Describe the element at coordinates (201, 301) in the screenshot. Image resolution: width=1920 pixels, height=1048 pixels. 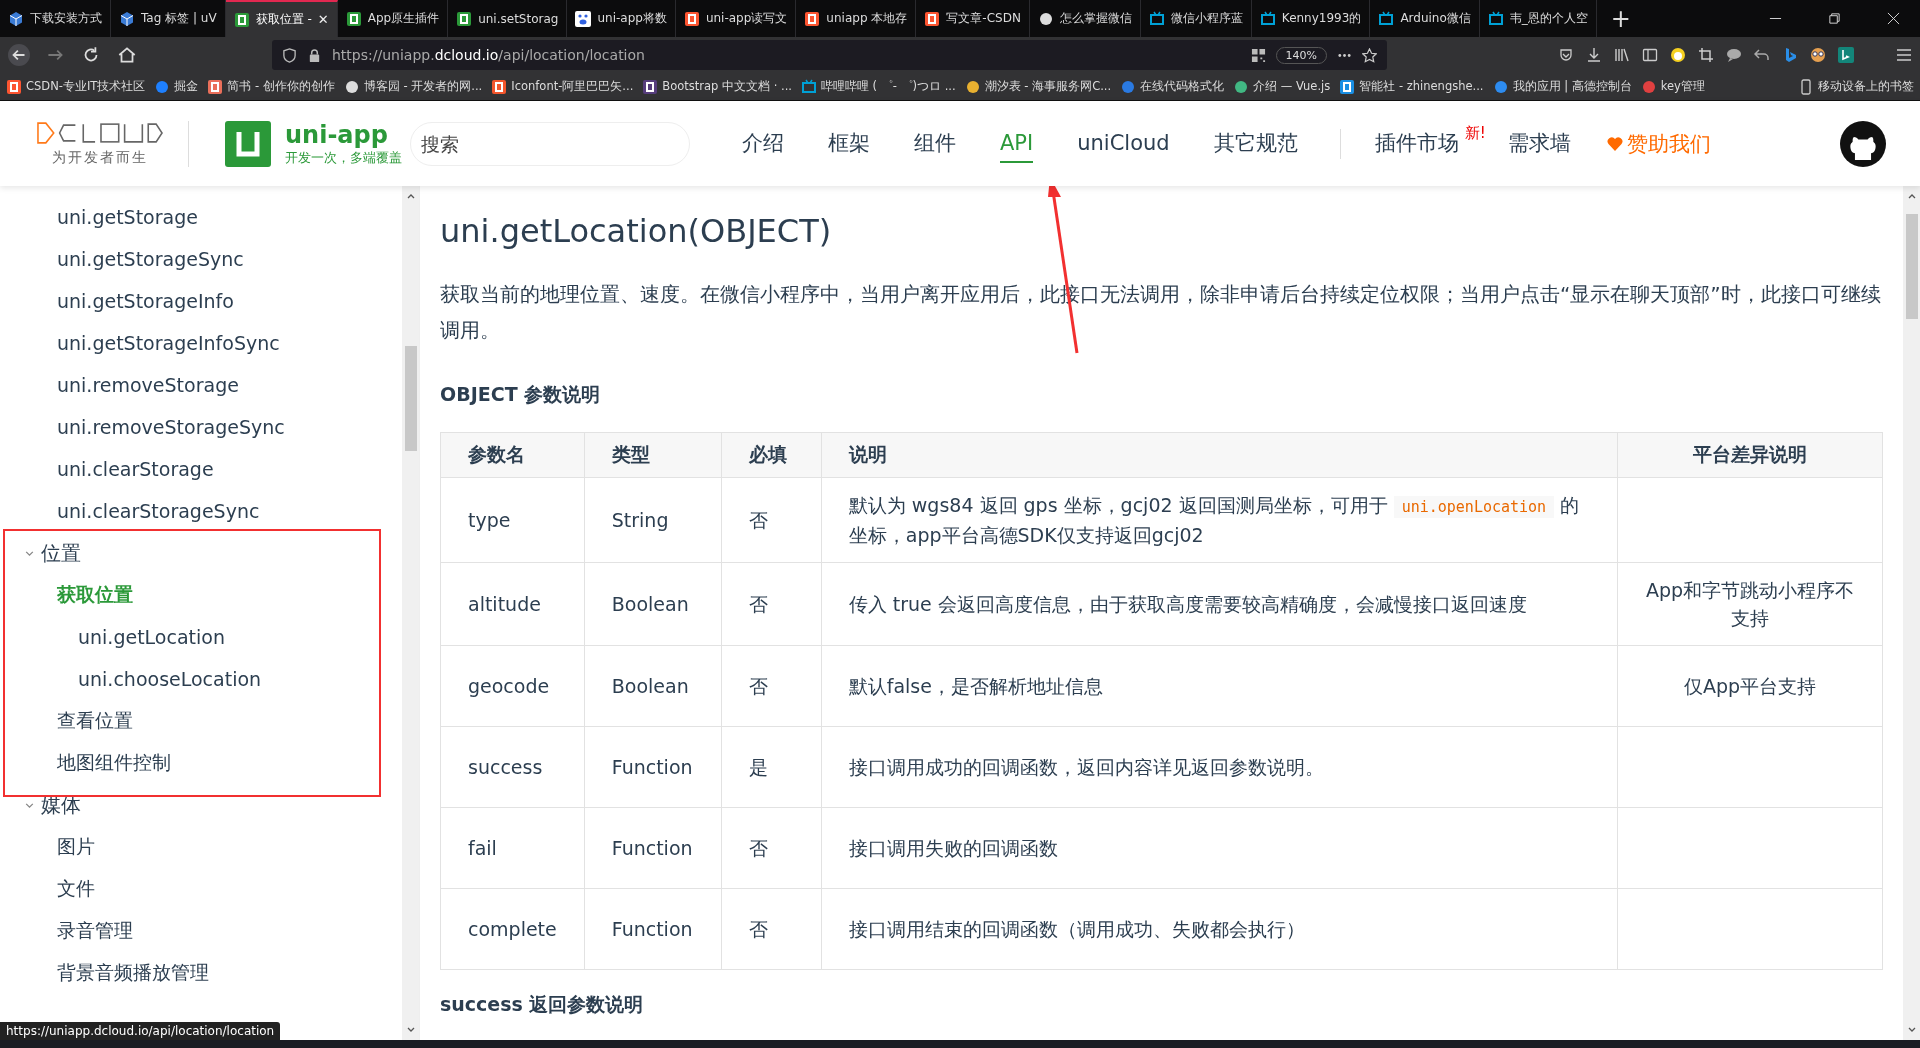
I see `sidebar-item: uni.getStorageInfo` at that location.